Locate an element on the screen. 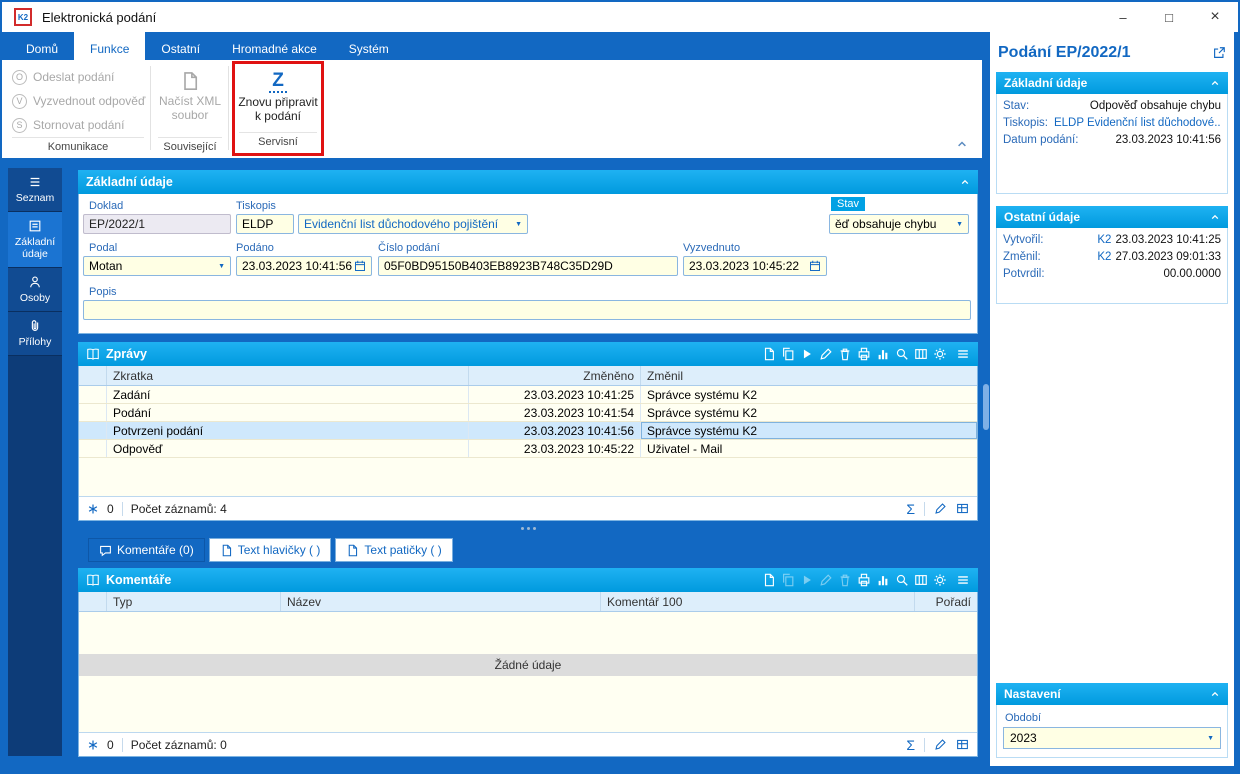  column-zmeneno: Změněno is located at coordinates (555, 375).